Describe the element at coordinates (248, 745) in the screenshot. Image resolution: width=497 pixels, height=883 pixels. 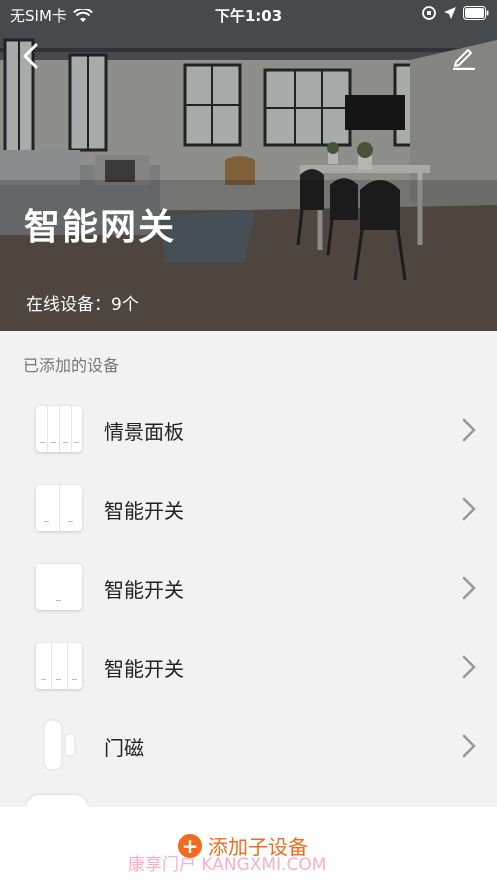
I see `device-row-door-sensor: 门磁` at that location.